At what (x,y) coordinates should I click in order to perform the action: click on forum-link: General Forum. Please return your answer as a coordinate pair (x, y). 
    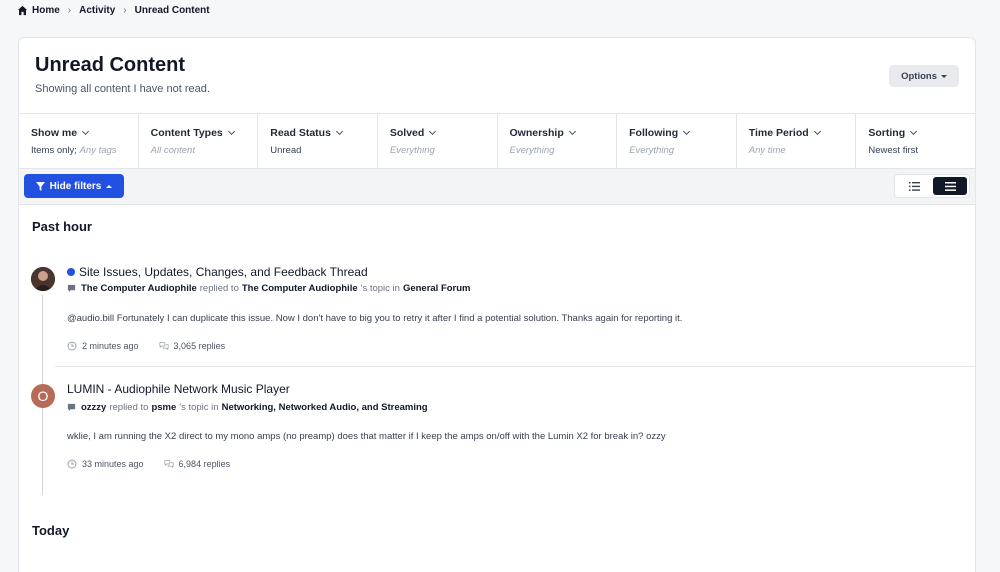
    Looking at the image, I should click on (437, 288).